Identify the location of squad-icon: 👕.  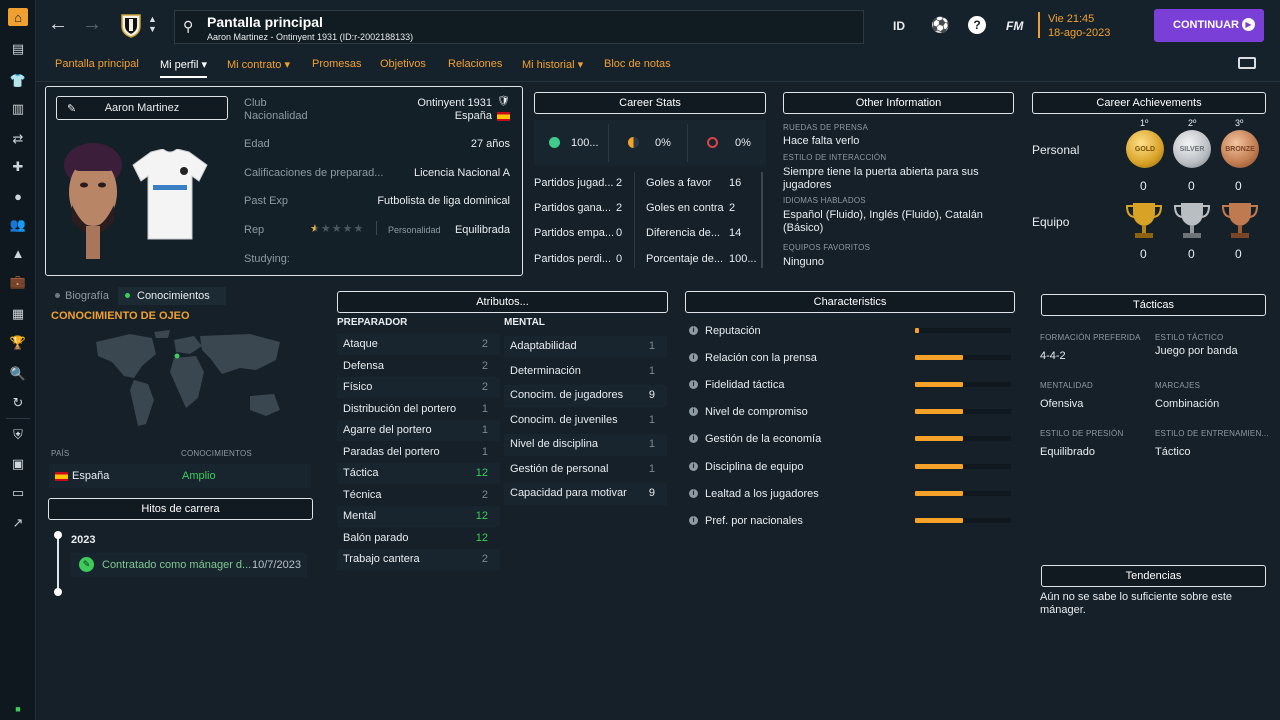
(18, 81).